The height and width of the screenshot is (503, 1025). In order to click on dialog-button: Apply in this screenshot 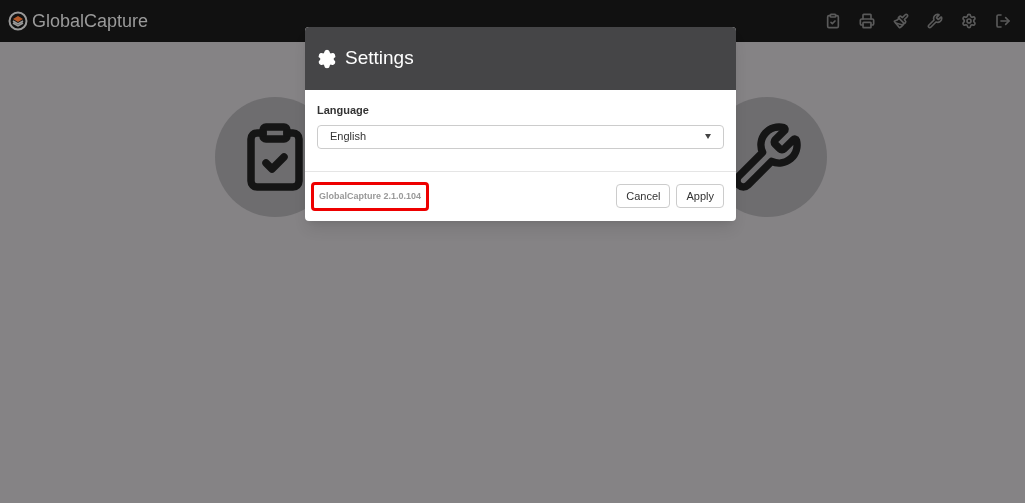, I will do `click(700, 196)`.